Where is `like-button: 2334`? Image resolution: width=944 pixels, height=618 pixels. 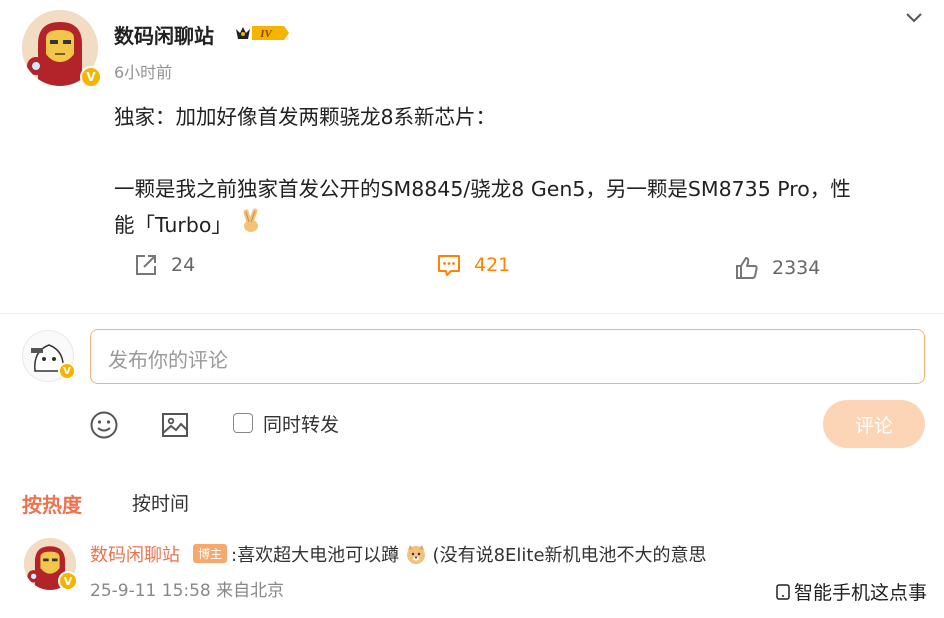
like-button: 2334 is located at coordinates (777, 268).